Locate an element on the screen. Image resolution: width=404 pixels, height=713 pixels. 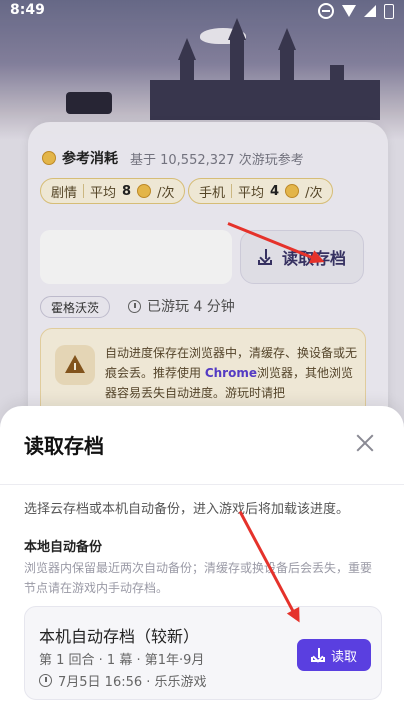
wifi-icon is located at coordinates (349, 11).